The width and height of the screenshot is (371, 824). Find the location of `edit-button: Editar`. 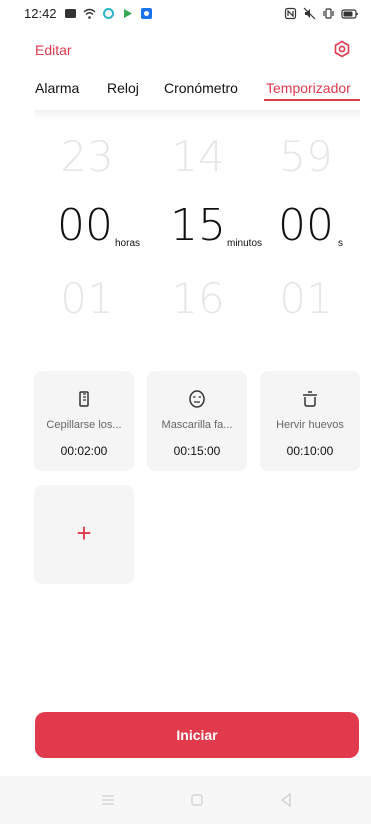

edit-button: Editar is located at coordinates (53, 50).